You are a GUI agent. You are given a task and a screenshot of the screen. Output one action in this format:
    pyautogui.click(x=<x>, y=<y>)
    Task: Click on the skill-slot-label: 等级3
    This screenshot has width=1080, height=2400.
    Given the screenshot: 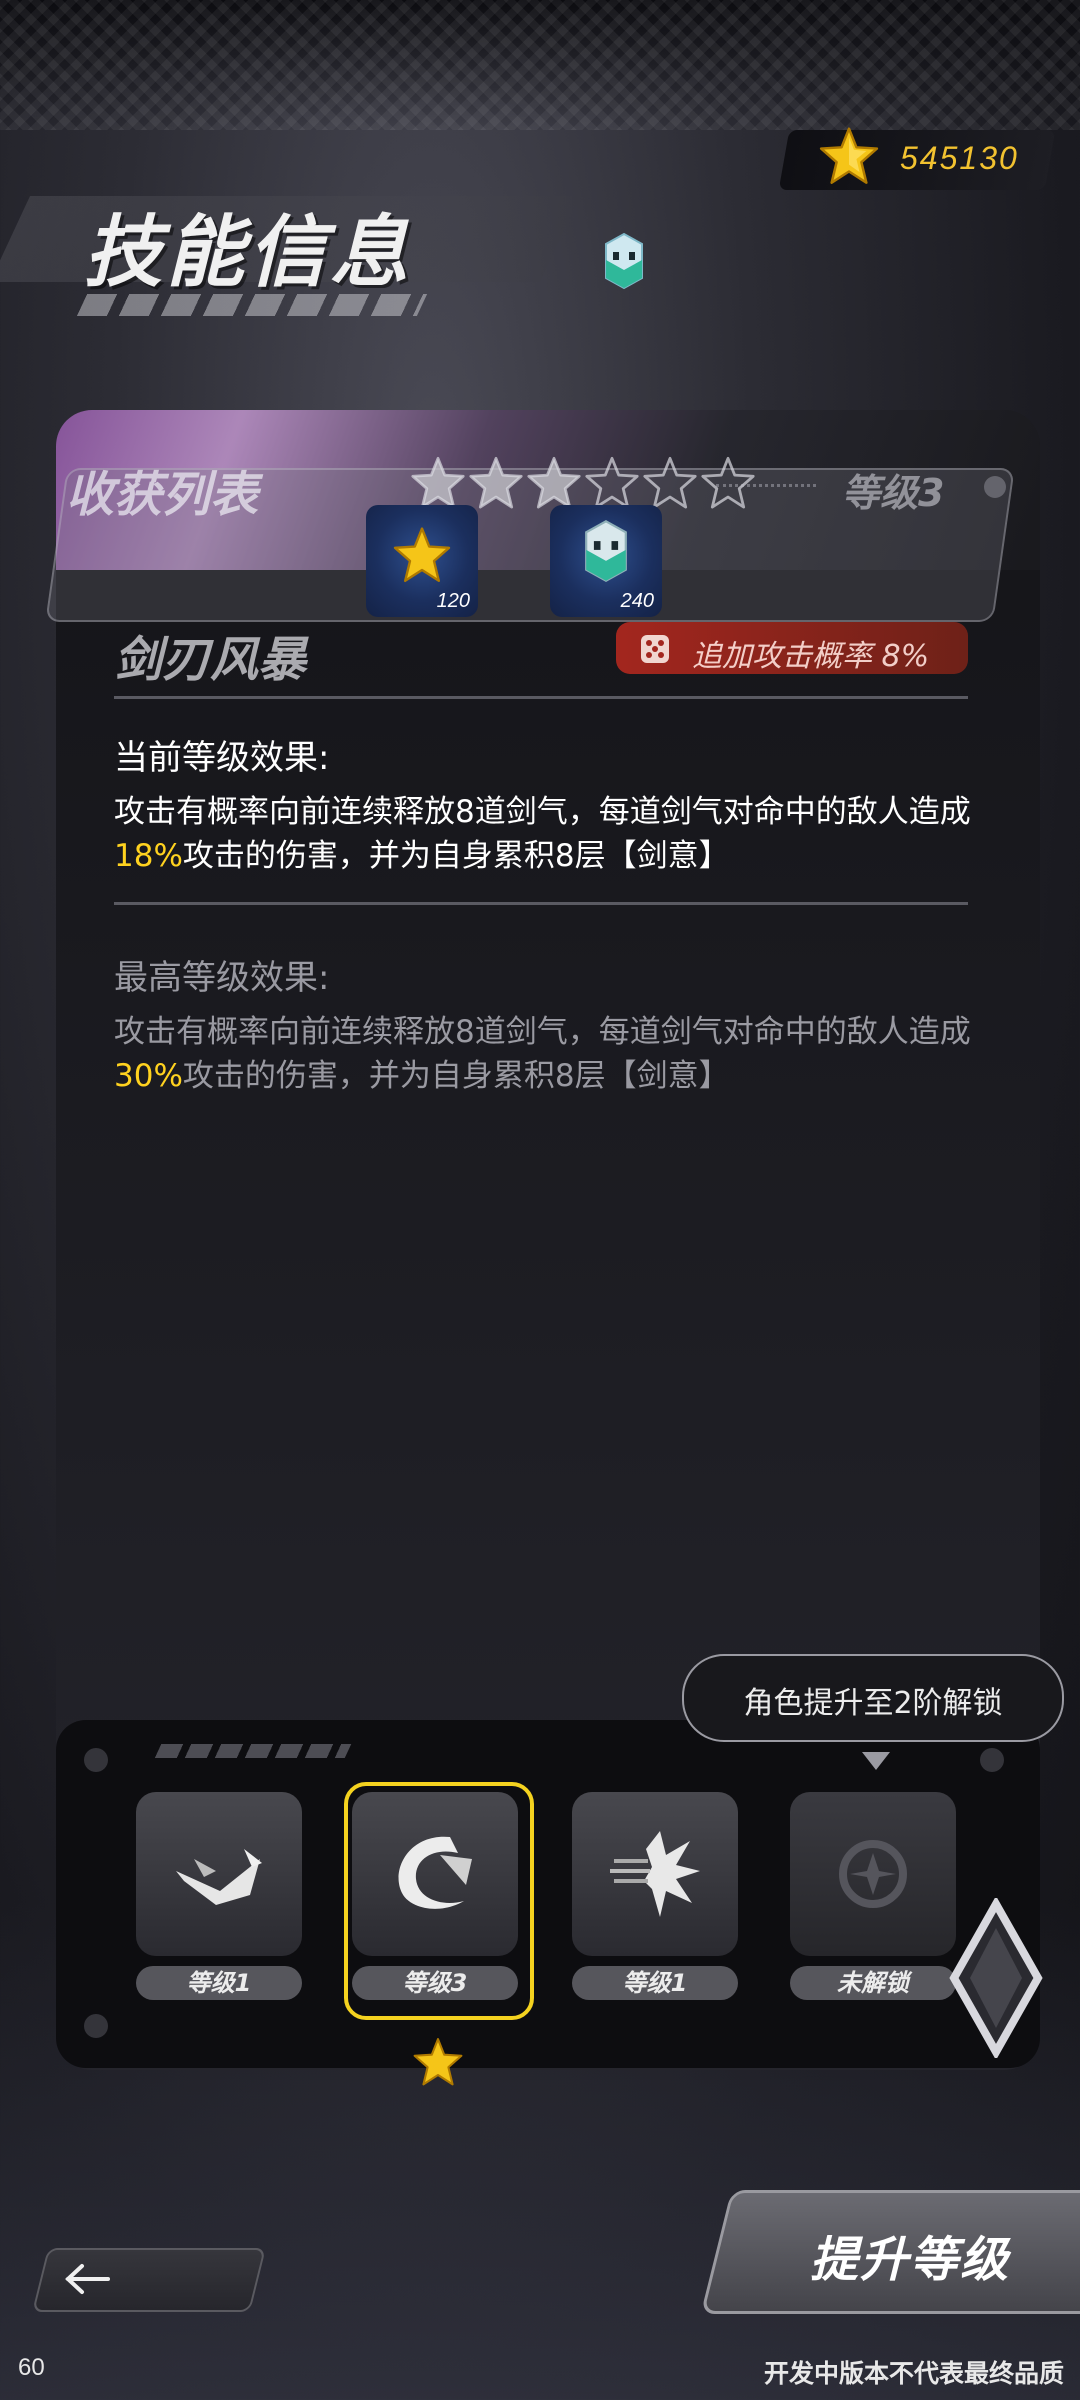 What is the action you would take?
    pyautogui.click(x=435, y=1983)
    